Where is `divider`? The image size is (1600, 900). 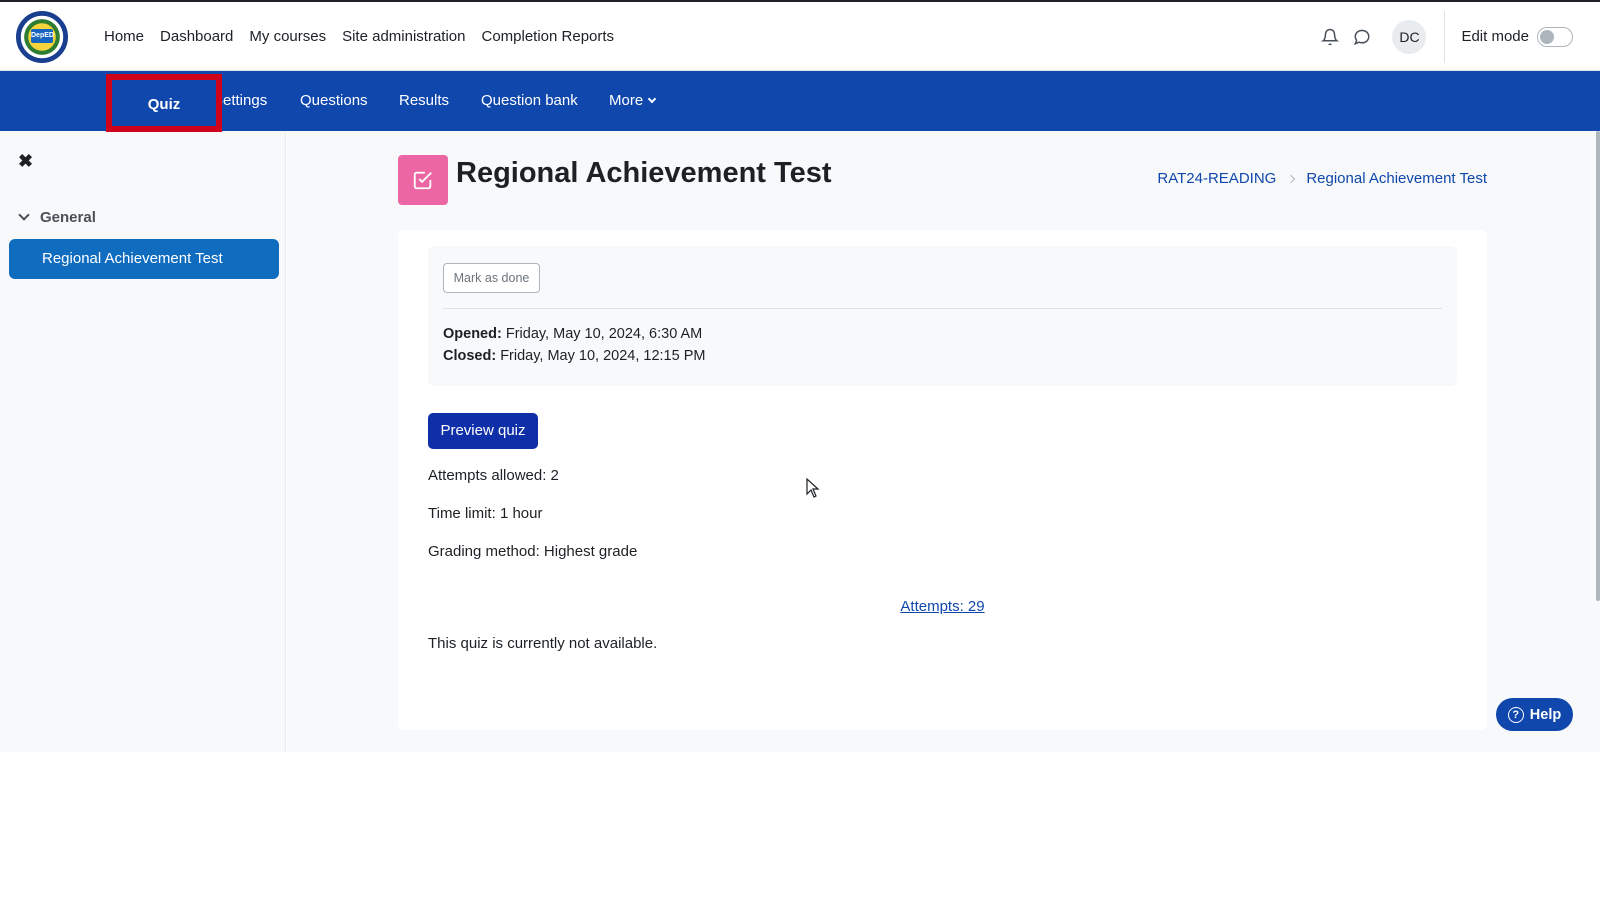 divider is located at coordinates (942, 308).